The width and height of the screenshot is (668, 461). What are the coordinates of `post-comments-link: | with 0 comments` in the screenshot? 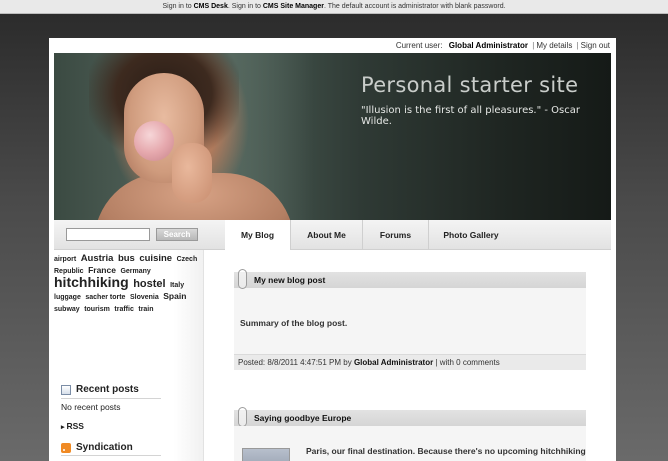 It's located at (466, 362).